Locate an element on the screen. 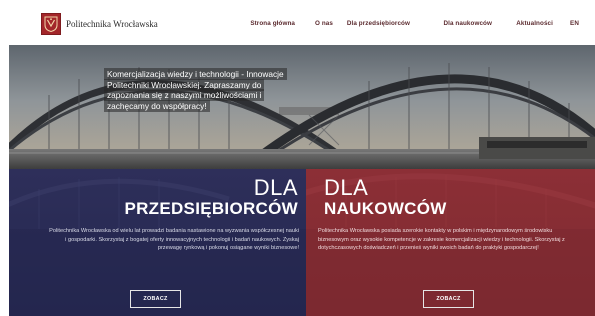  nav-en: EN is located at coordinates (574, 23).